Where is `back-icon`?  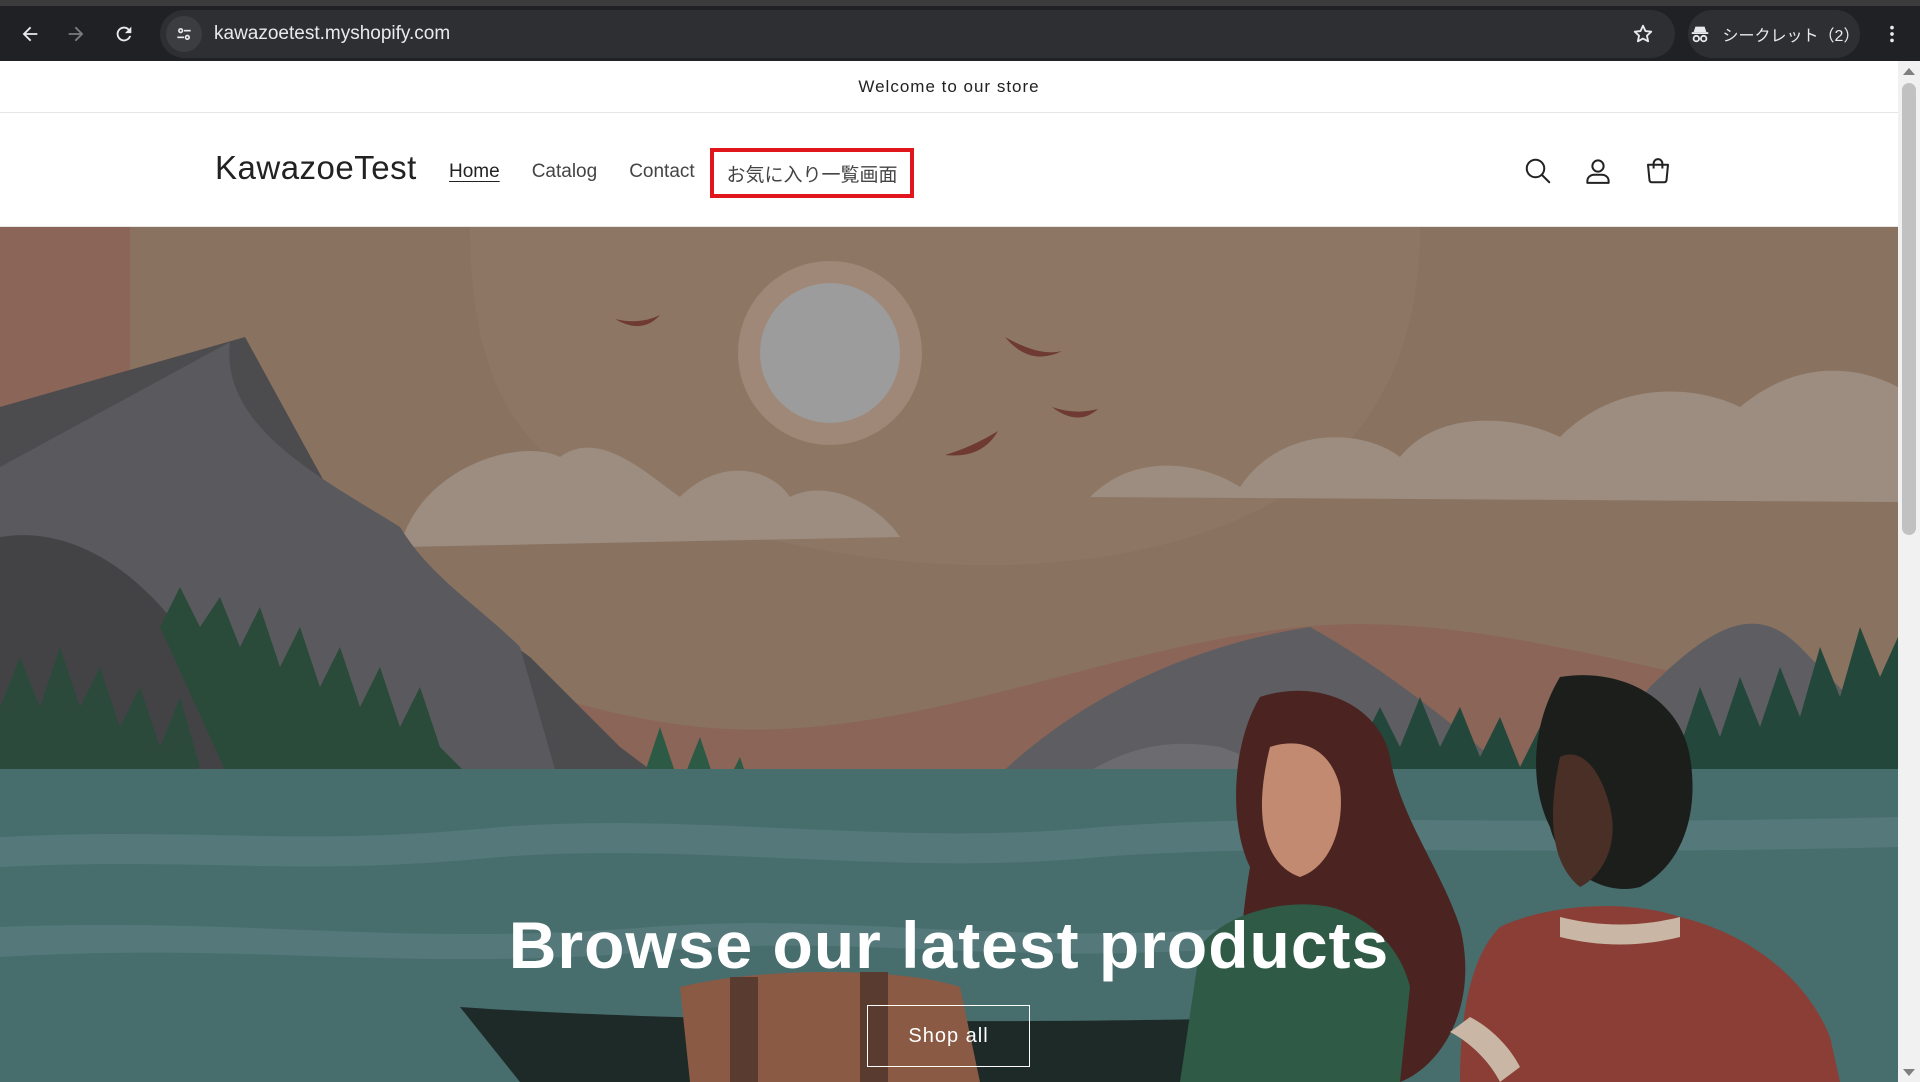
back-icon is located at coordinates (30, 34).